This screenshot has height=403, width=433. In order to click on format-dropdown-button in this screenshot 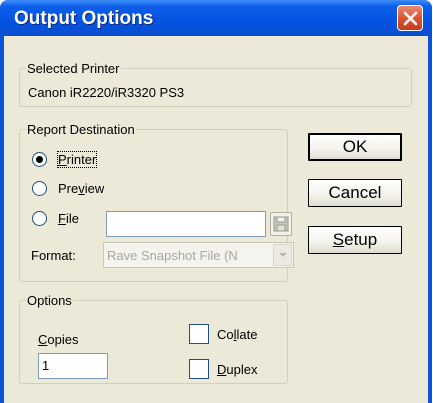, I will do `click(282, 255)`.